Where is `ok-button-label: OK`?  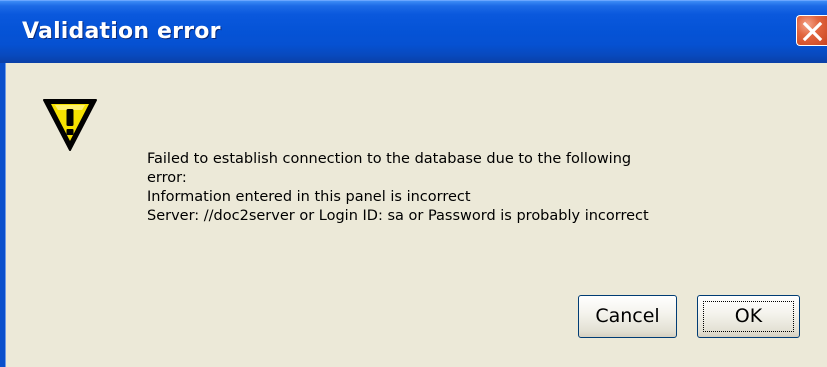 ok-button-label: OK is located at coordinates (748, 316).